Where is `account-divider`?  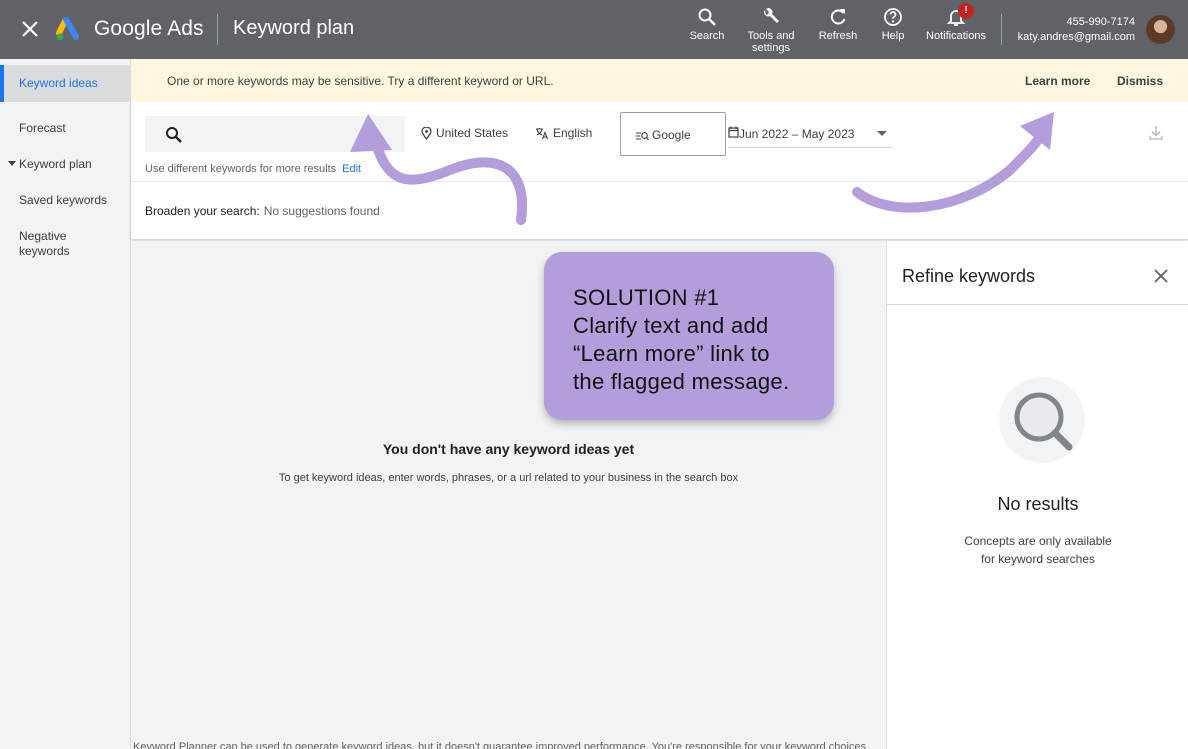
account-divider is located at coordinates (1001, 29).